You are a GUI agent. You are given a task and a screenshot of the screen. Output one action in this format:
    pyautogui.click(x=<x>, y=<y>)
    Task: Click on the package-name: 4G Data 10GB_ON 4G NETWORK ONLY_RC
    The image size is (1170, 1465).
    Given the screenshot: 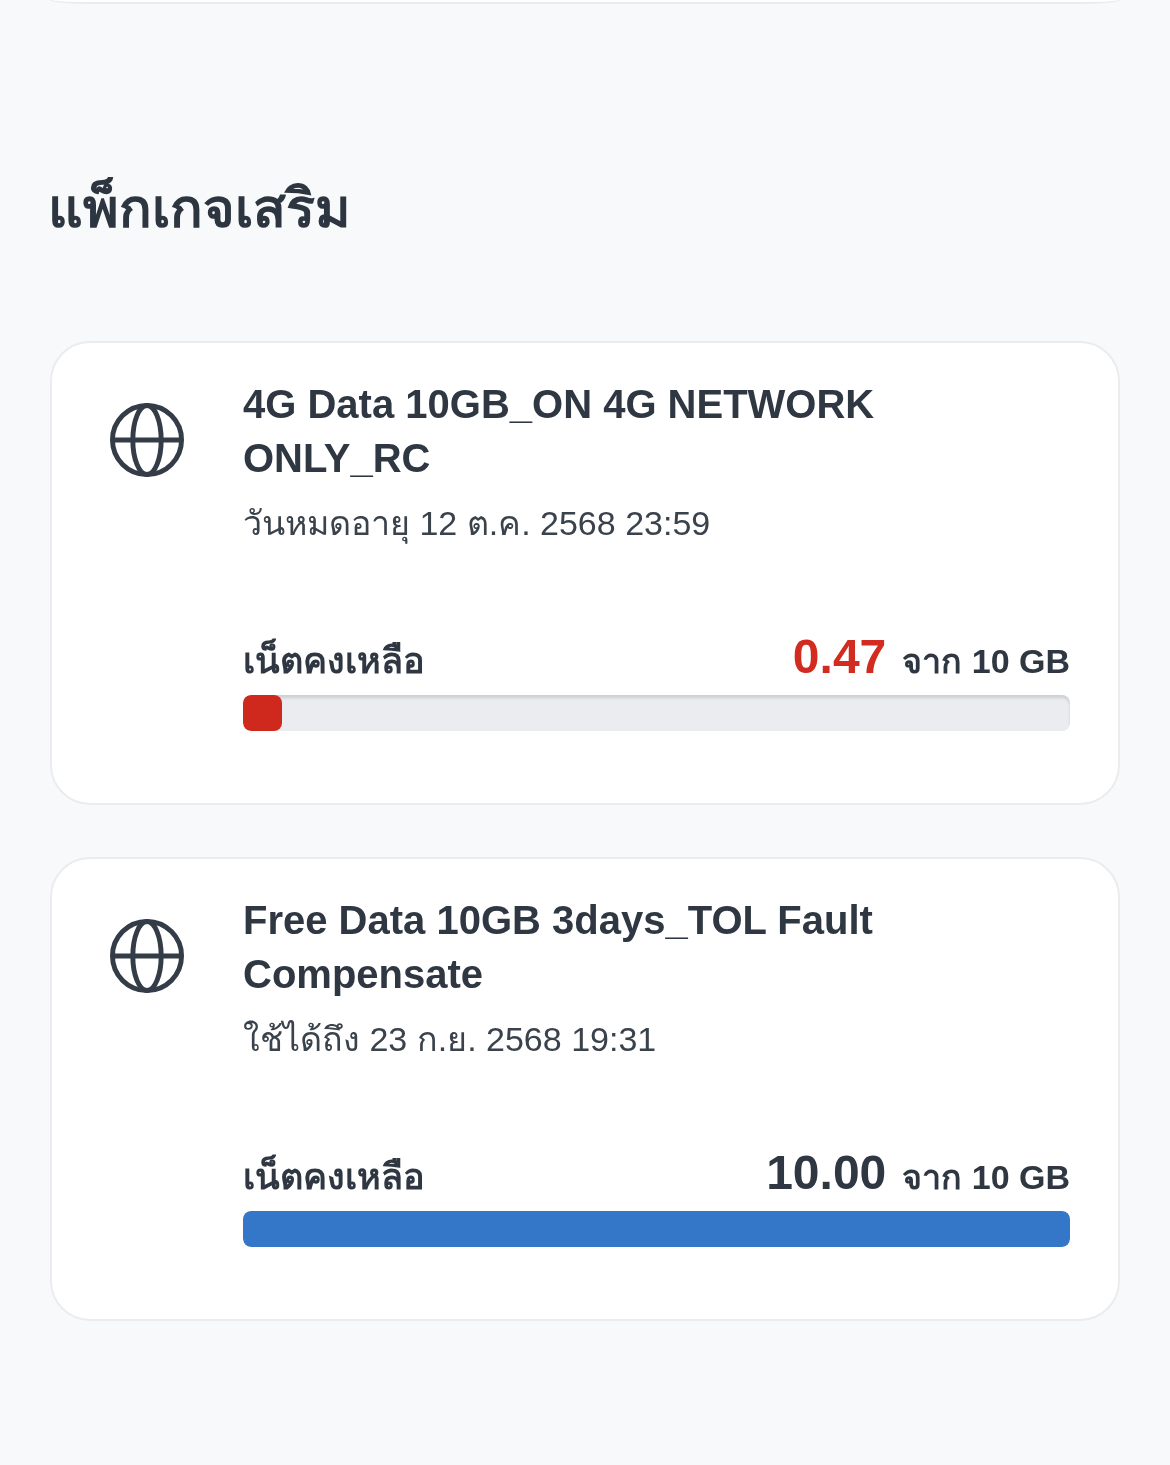 What is the action you would take?
    pyautogui.click(x=559, y=431)
    